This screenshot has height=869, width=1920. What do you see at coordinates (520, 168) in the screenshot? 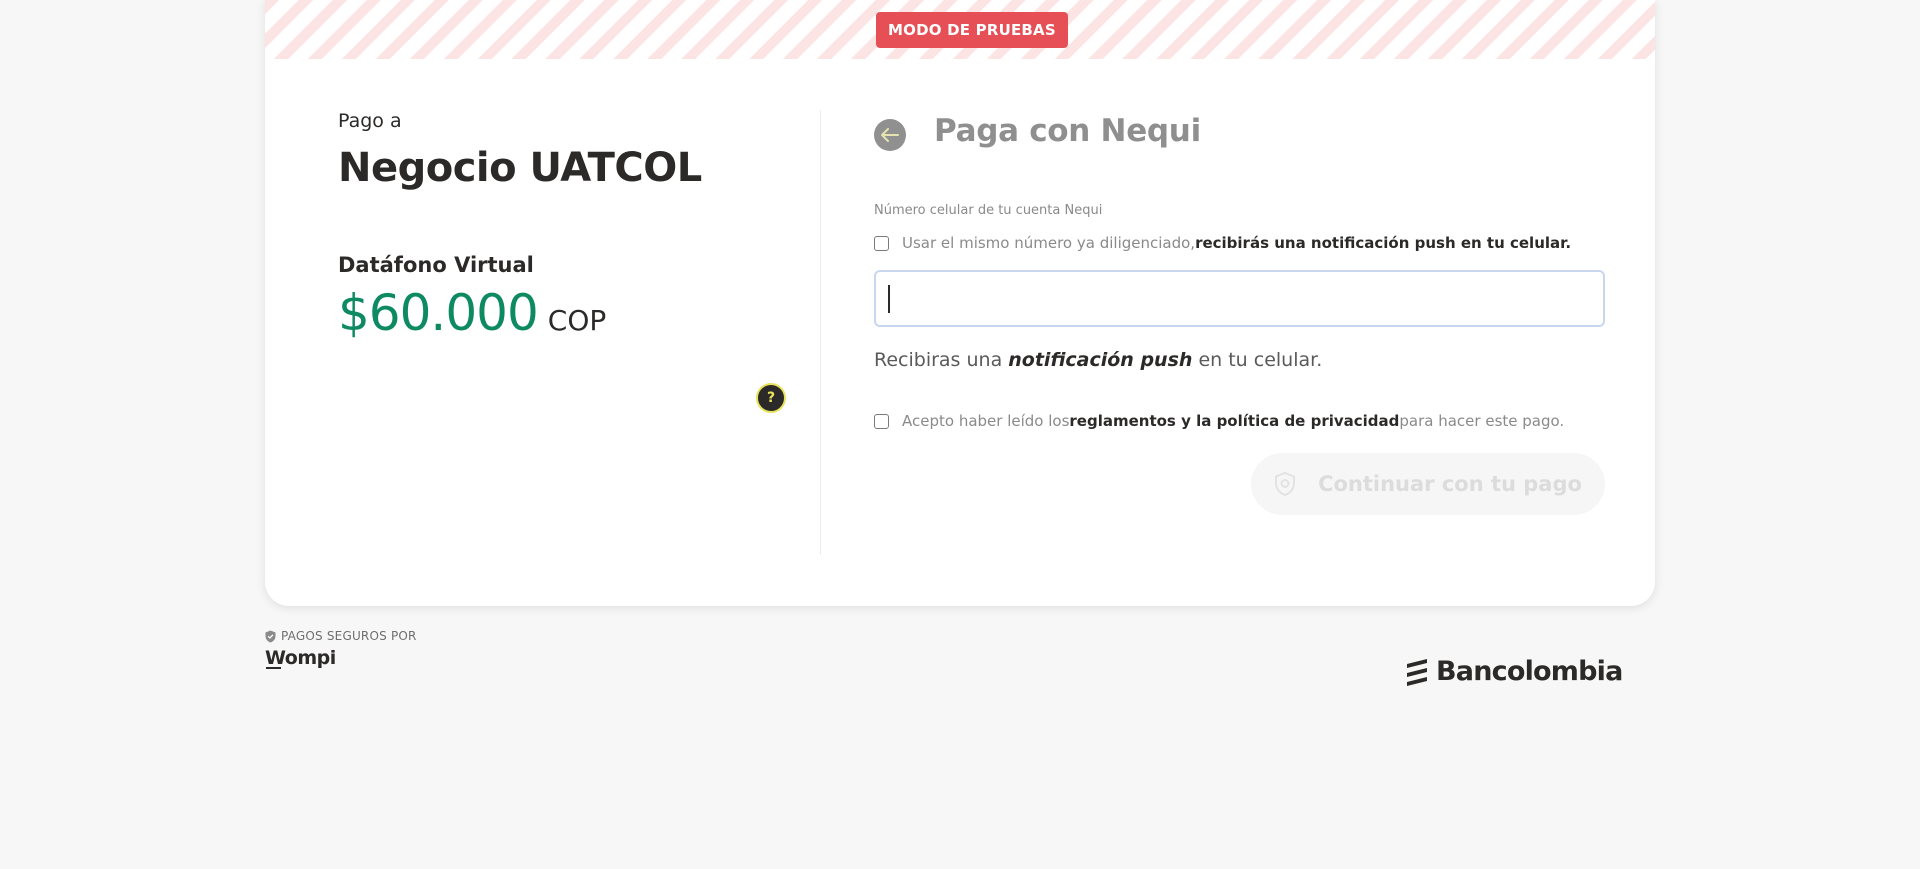
I see `merchant-name: Negocio UATCOL` at bounding box center [520, 168].